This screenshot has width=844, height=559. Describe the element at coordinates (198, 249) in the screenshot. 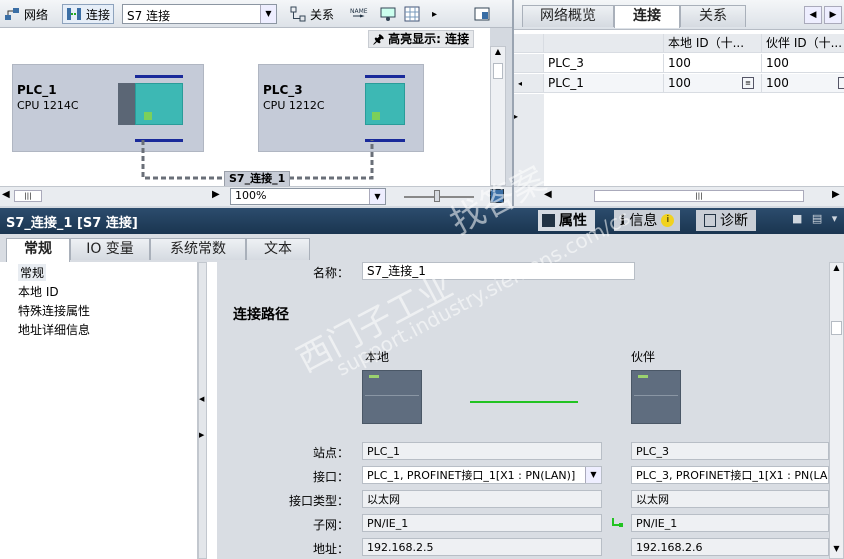

I see `tab-system-constants: 系统常数` at that location.